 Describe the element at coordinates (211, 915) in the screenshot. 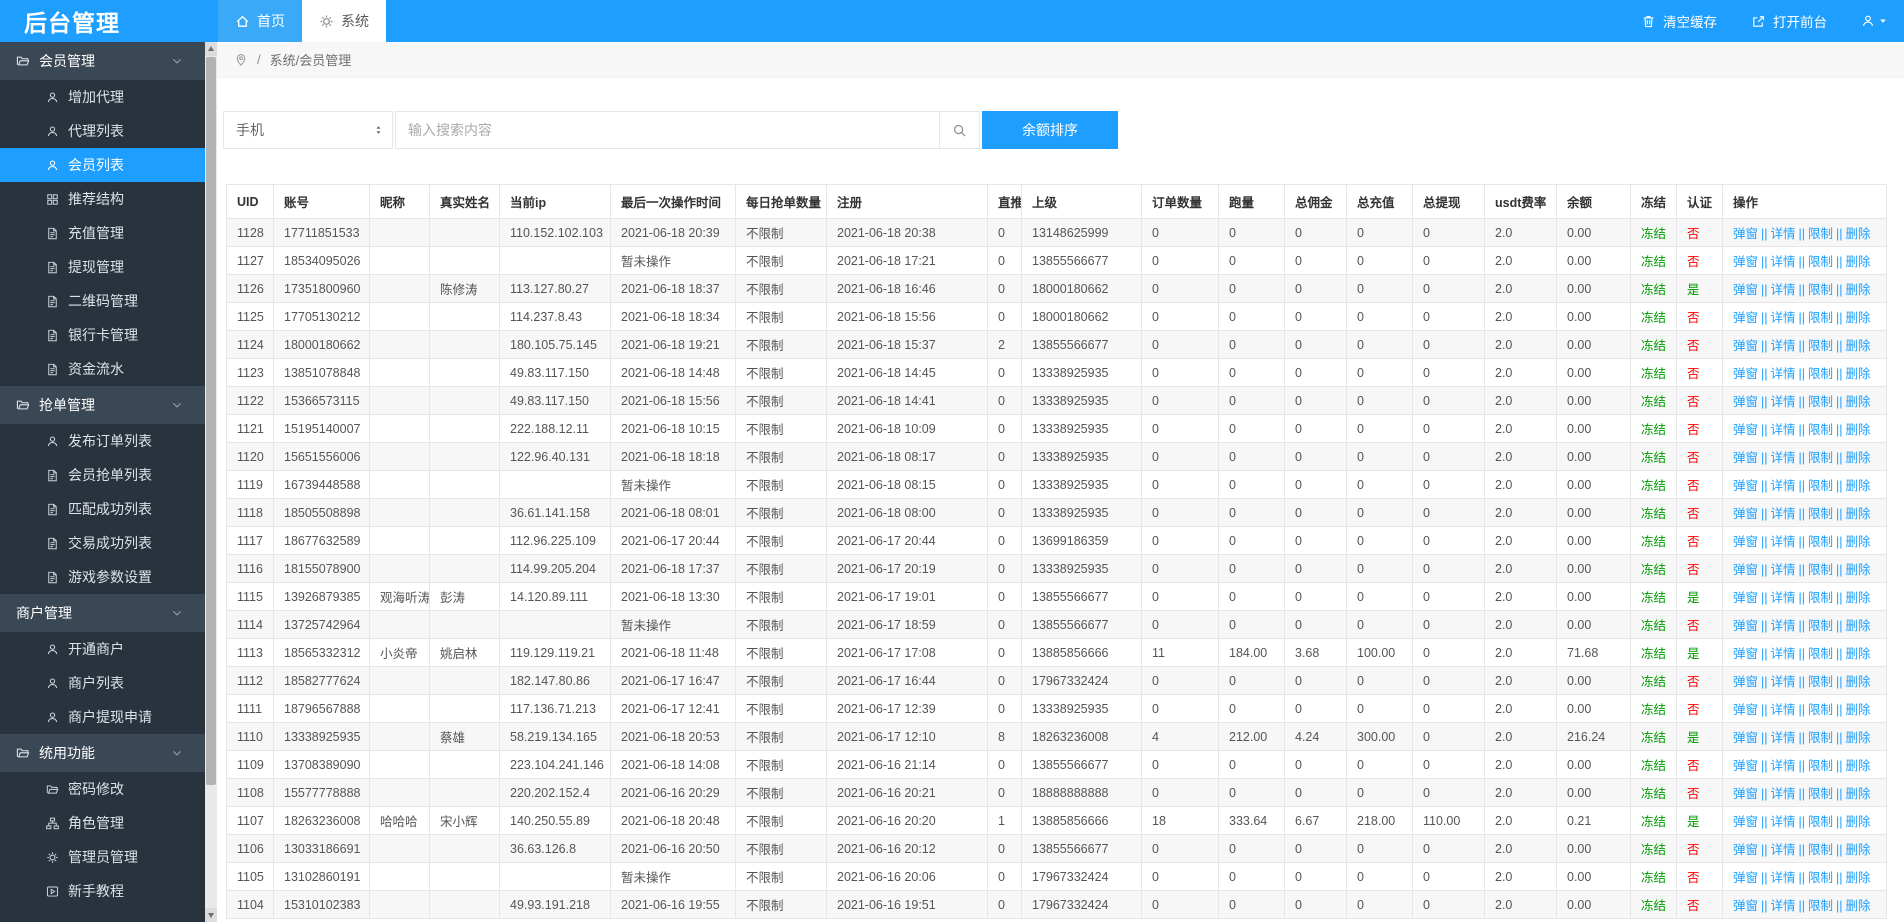

I see `scrollbar-down-arrow` at that location.